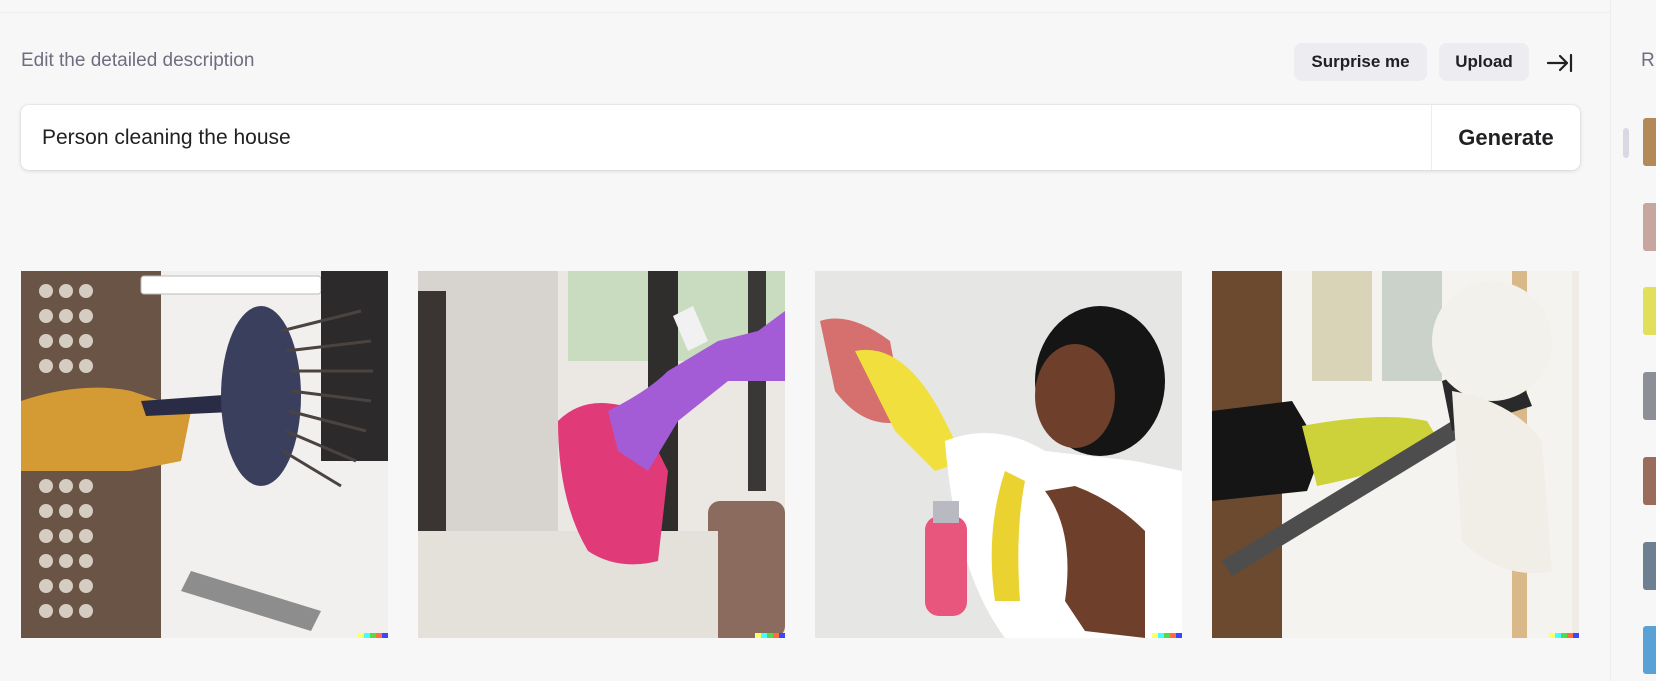 This screenshot has width=1656, height=681. I want to click on prompt-input, so click(716, 137).